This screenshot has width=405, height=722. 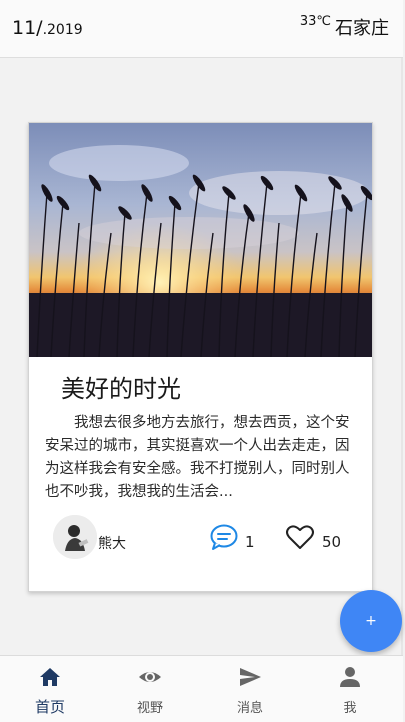 I want to click on date-display: 11/.2019, so click(x=47, y=28).